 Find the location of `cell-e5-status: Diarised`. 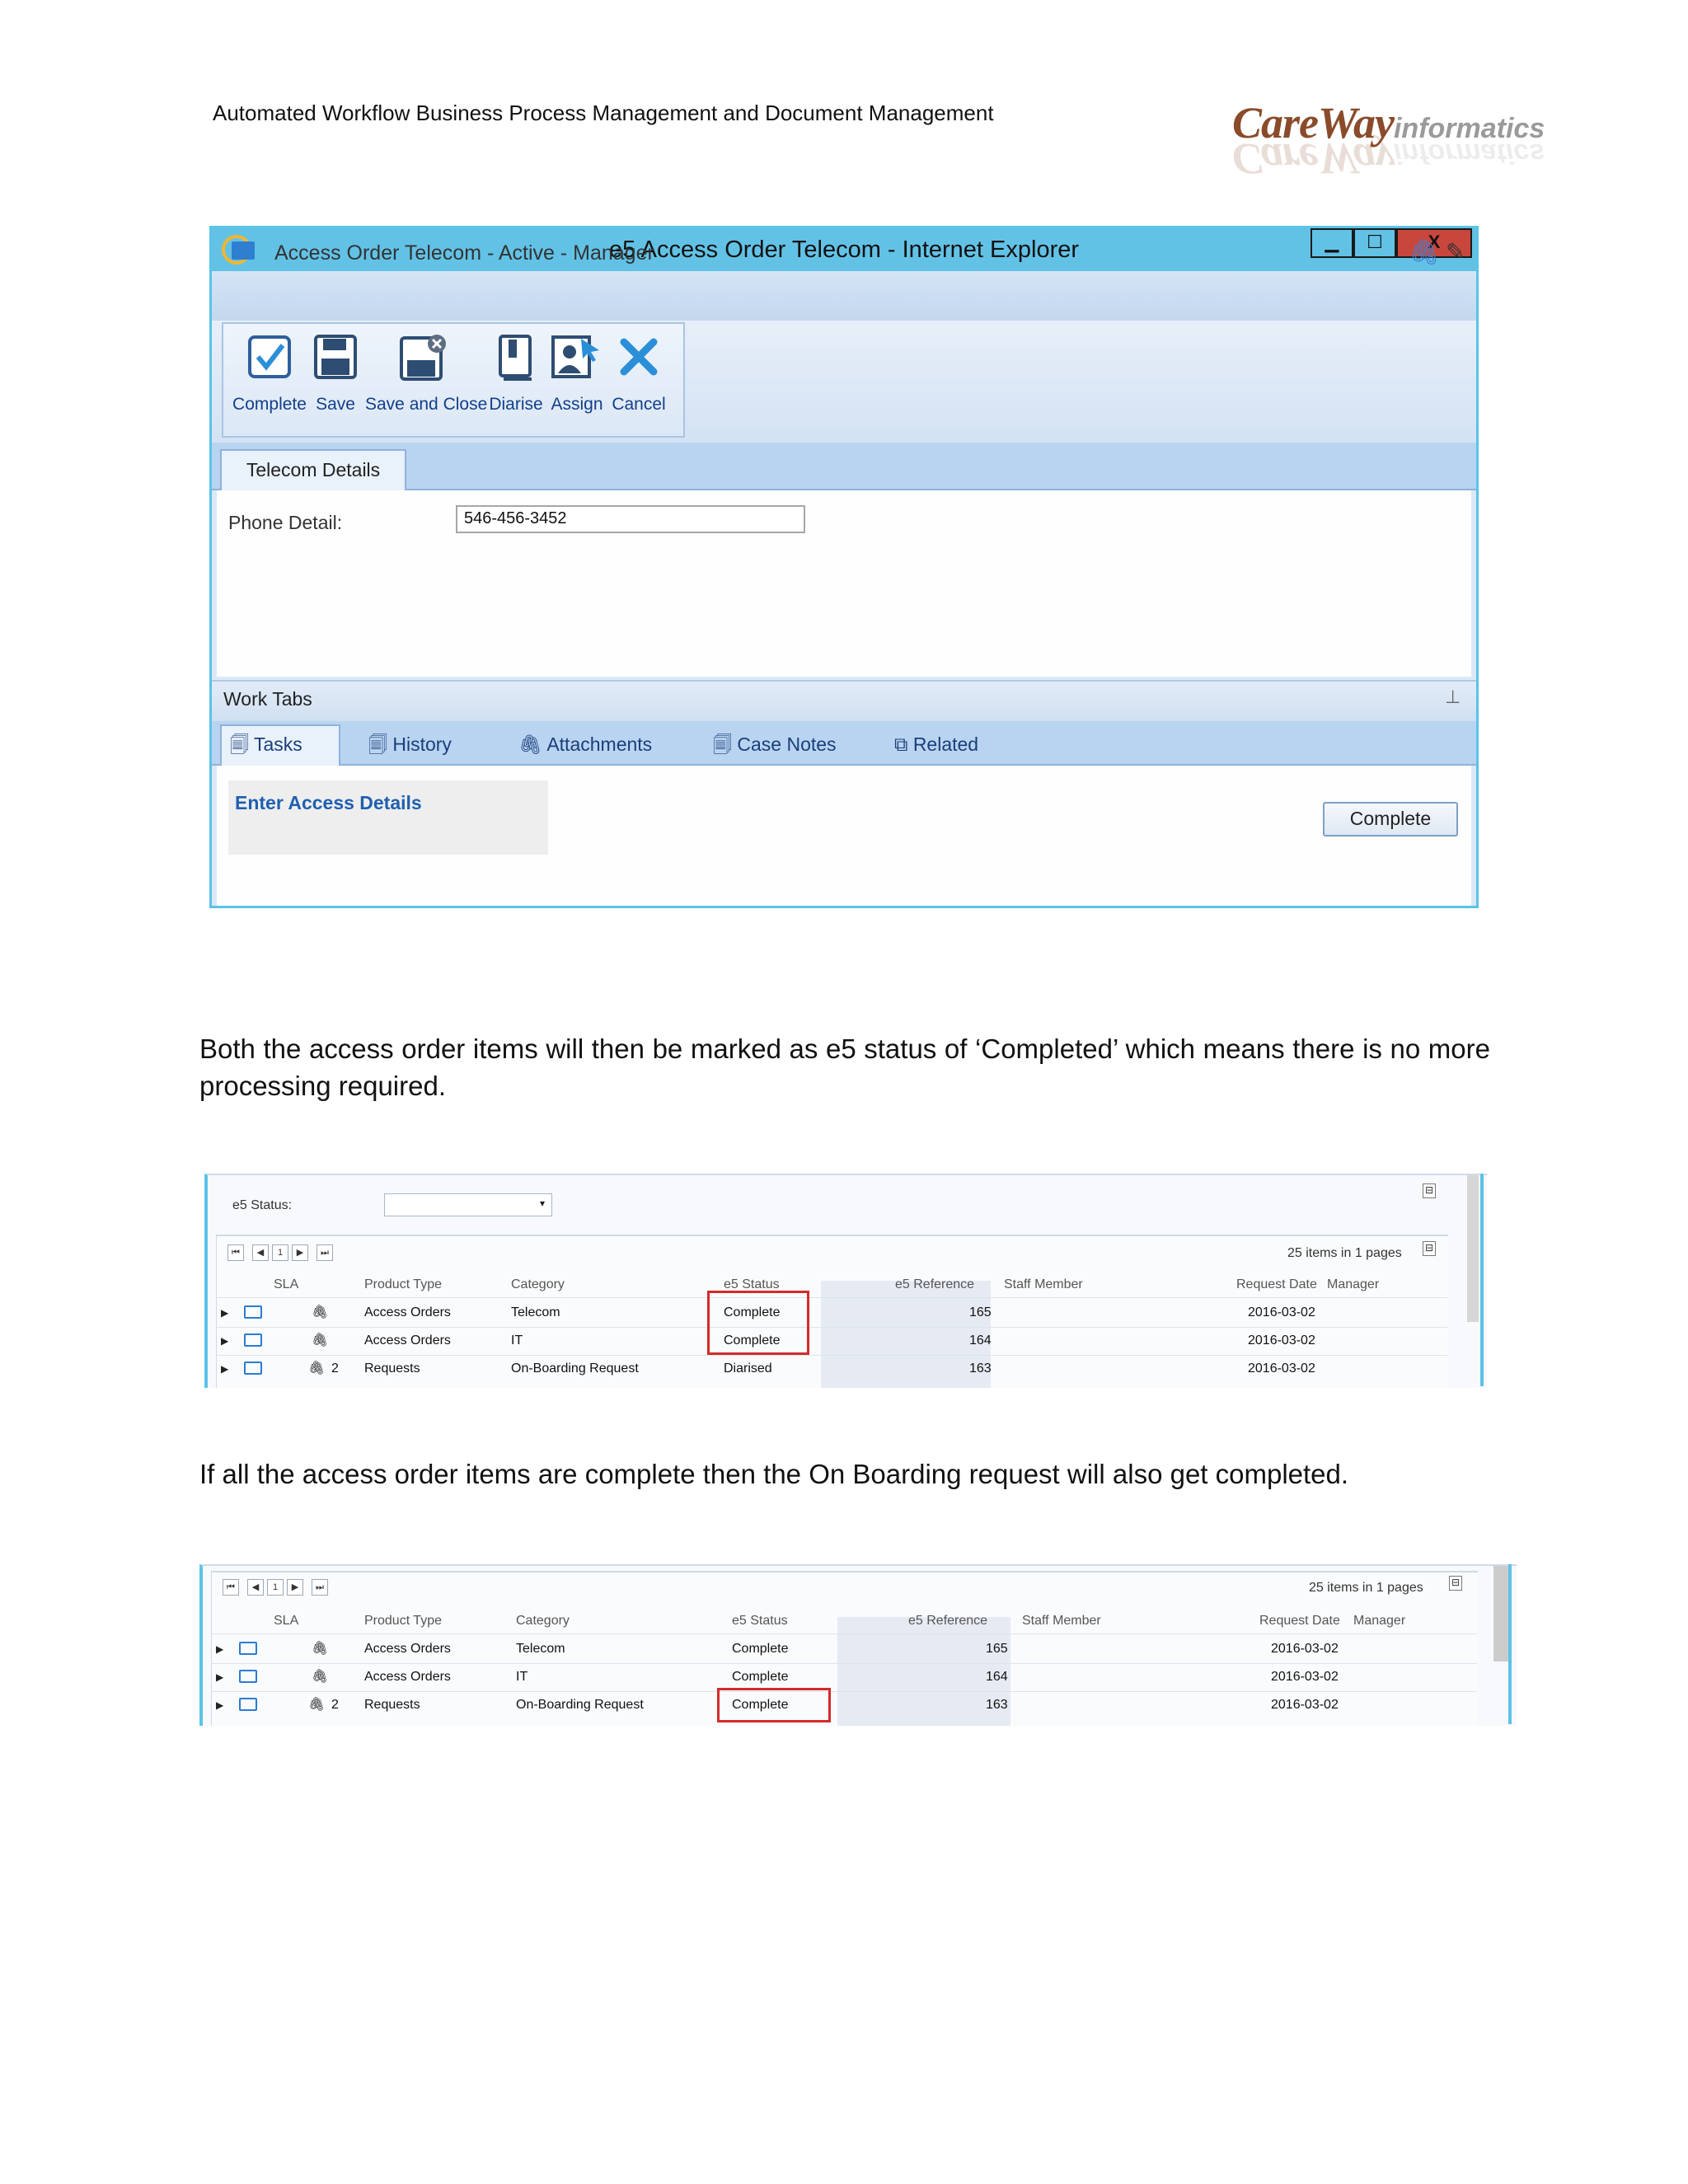

cell-e5-status: Diarised is located at coordinates (748, 1368).